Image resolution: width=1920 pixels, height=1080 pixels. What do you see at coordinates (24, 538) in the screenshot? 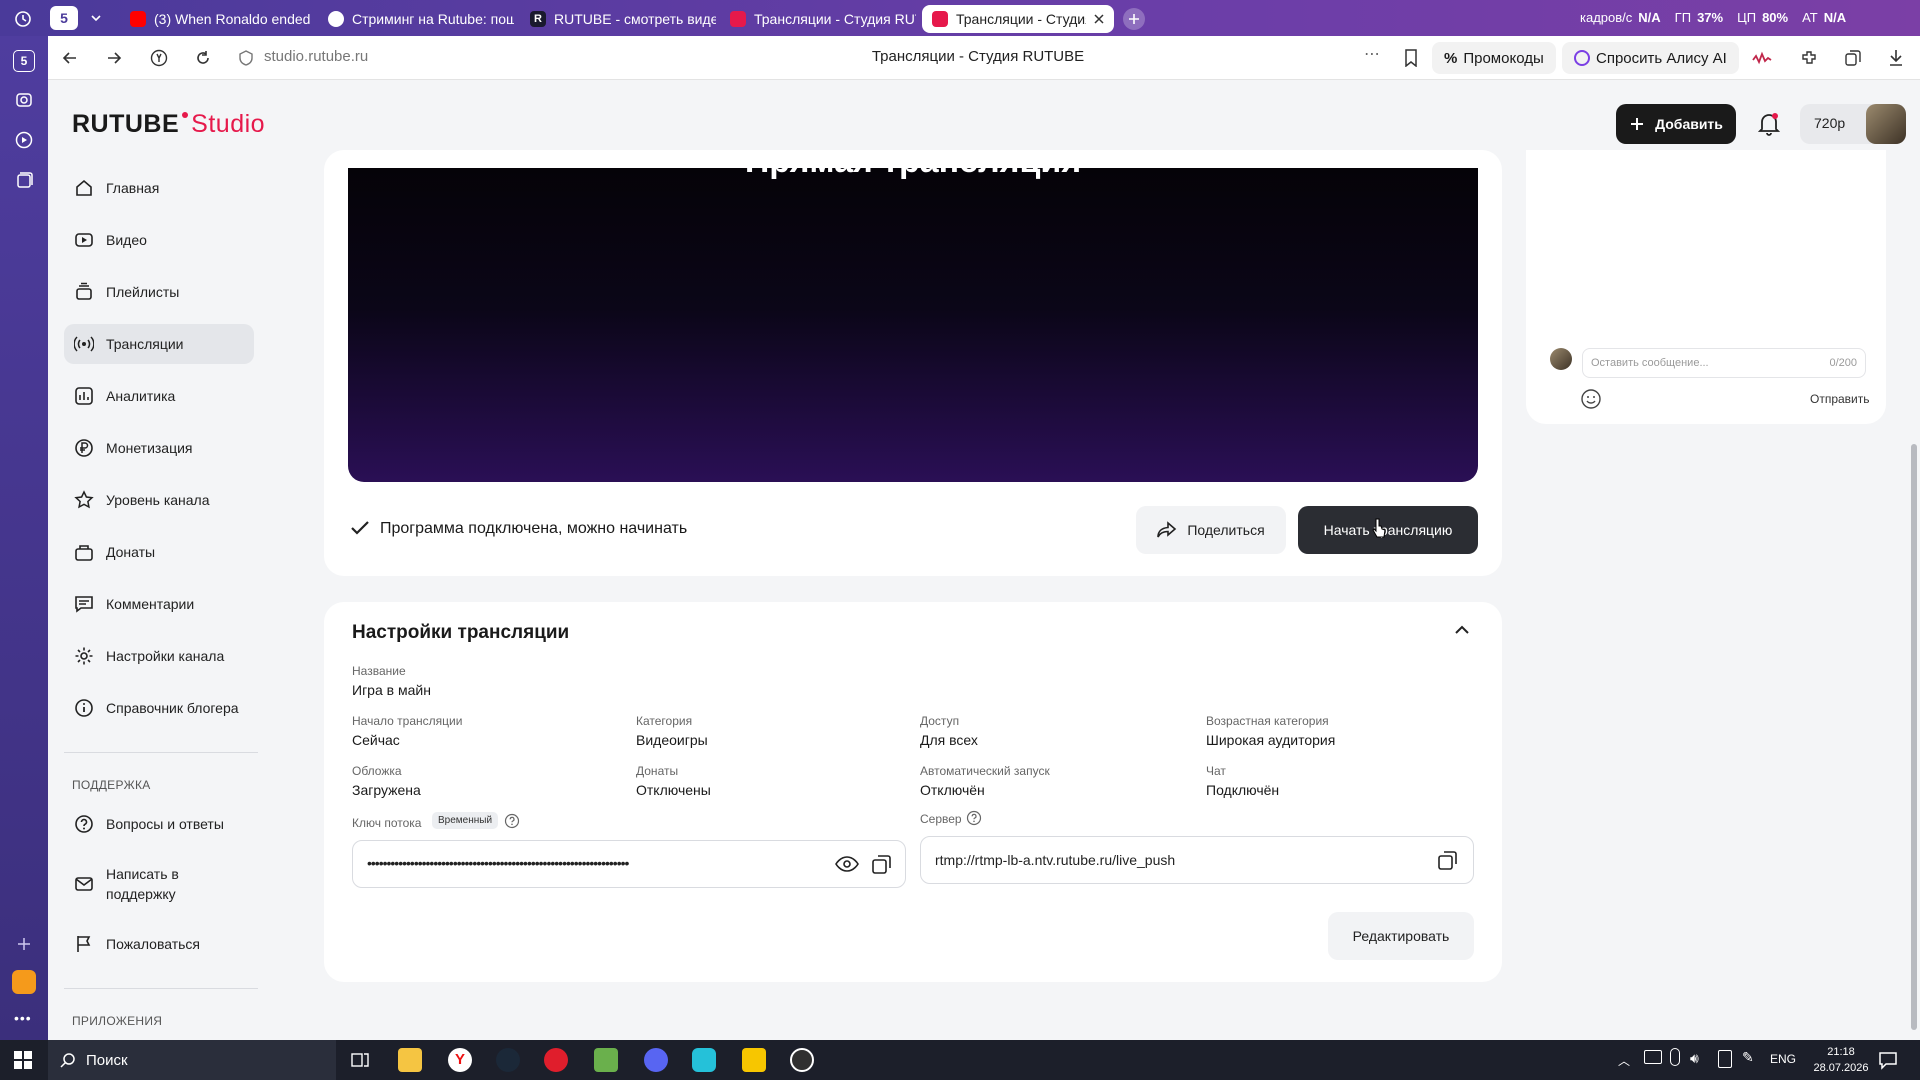
I see `browser-side-rail: 5 •••` at bounding box center [24, 538].